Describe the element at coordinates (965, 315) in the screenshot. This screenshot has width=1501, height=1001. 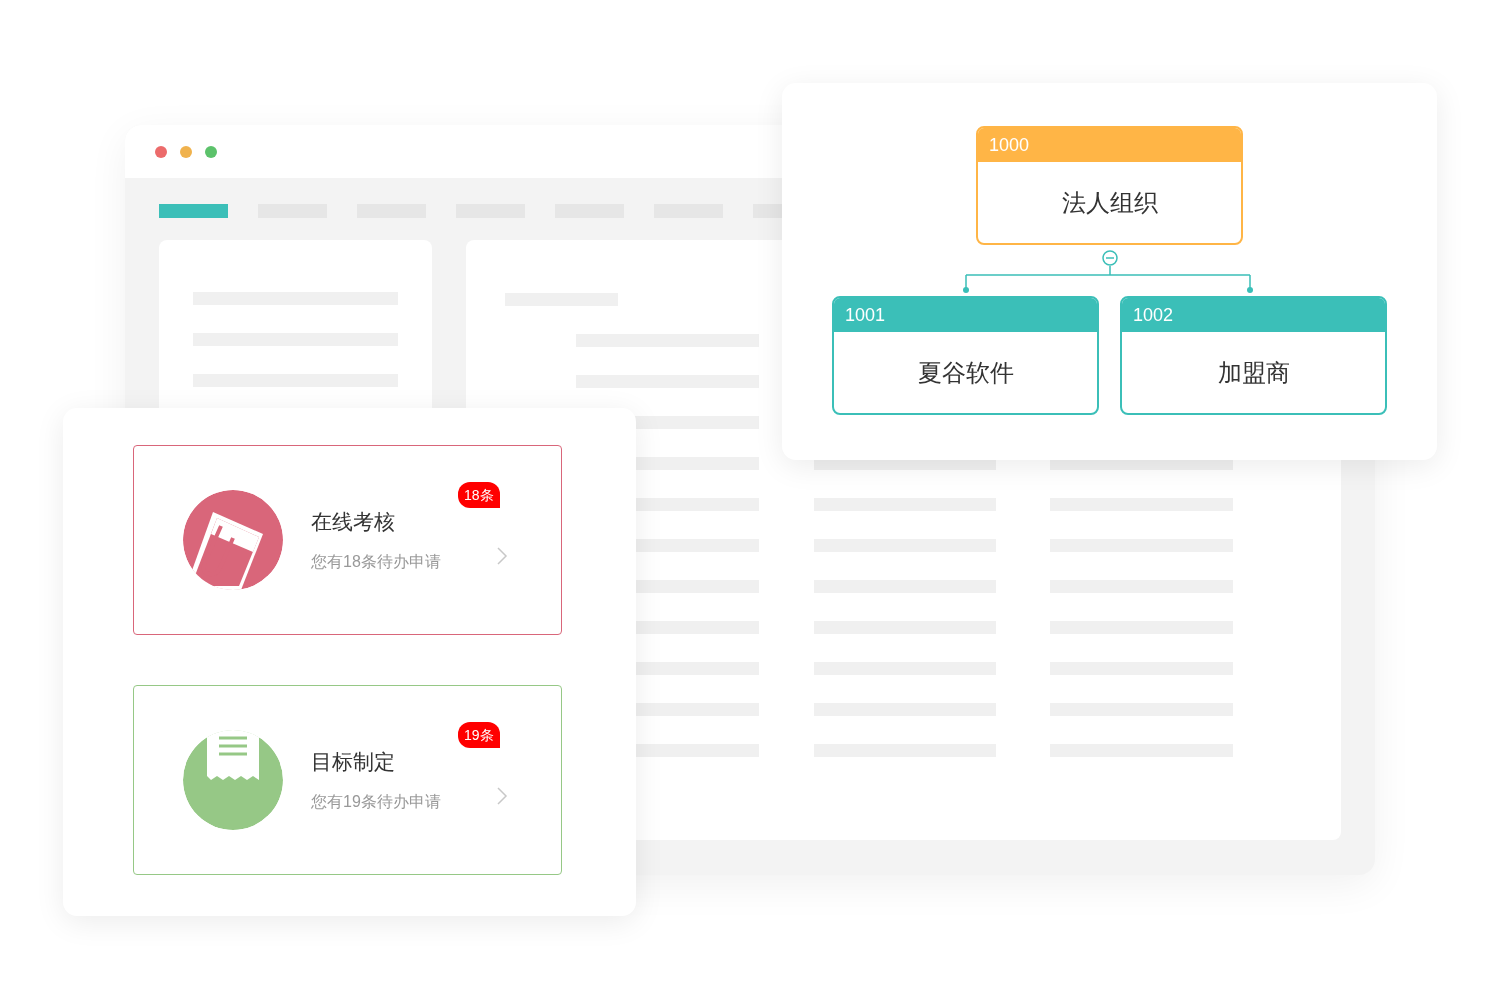
I see `node-code: 1001` at that location.